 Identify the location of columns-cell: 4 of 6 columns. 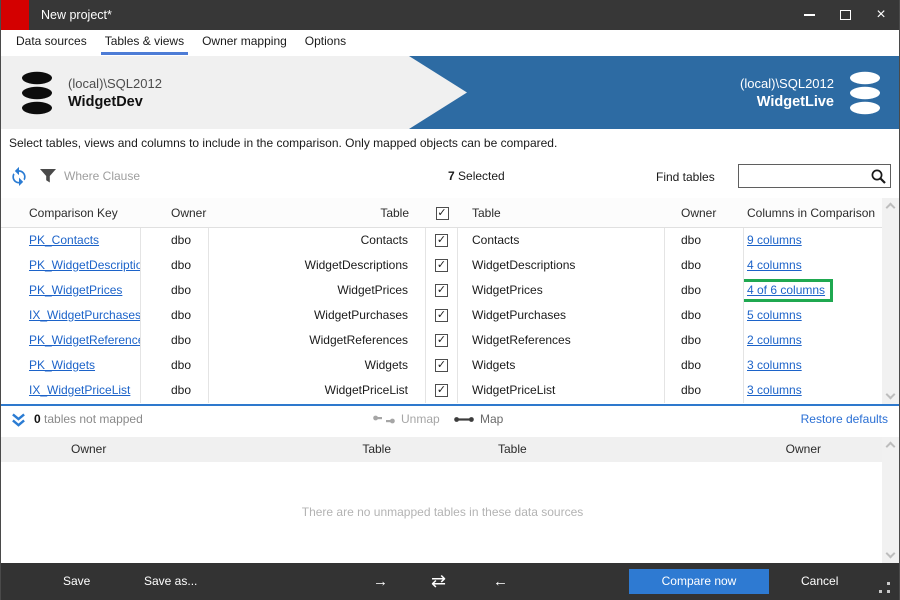
(814, 290).